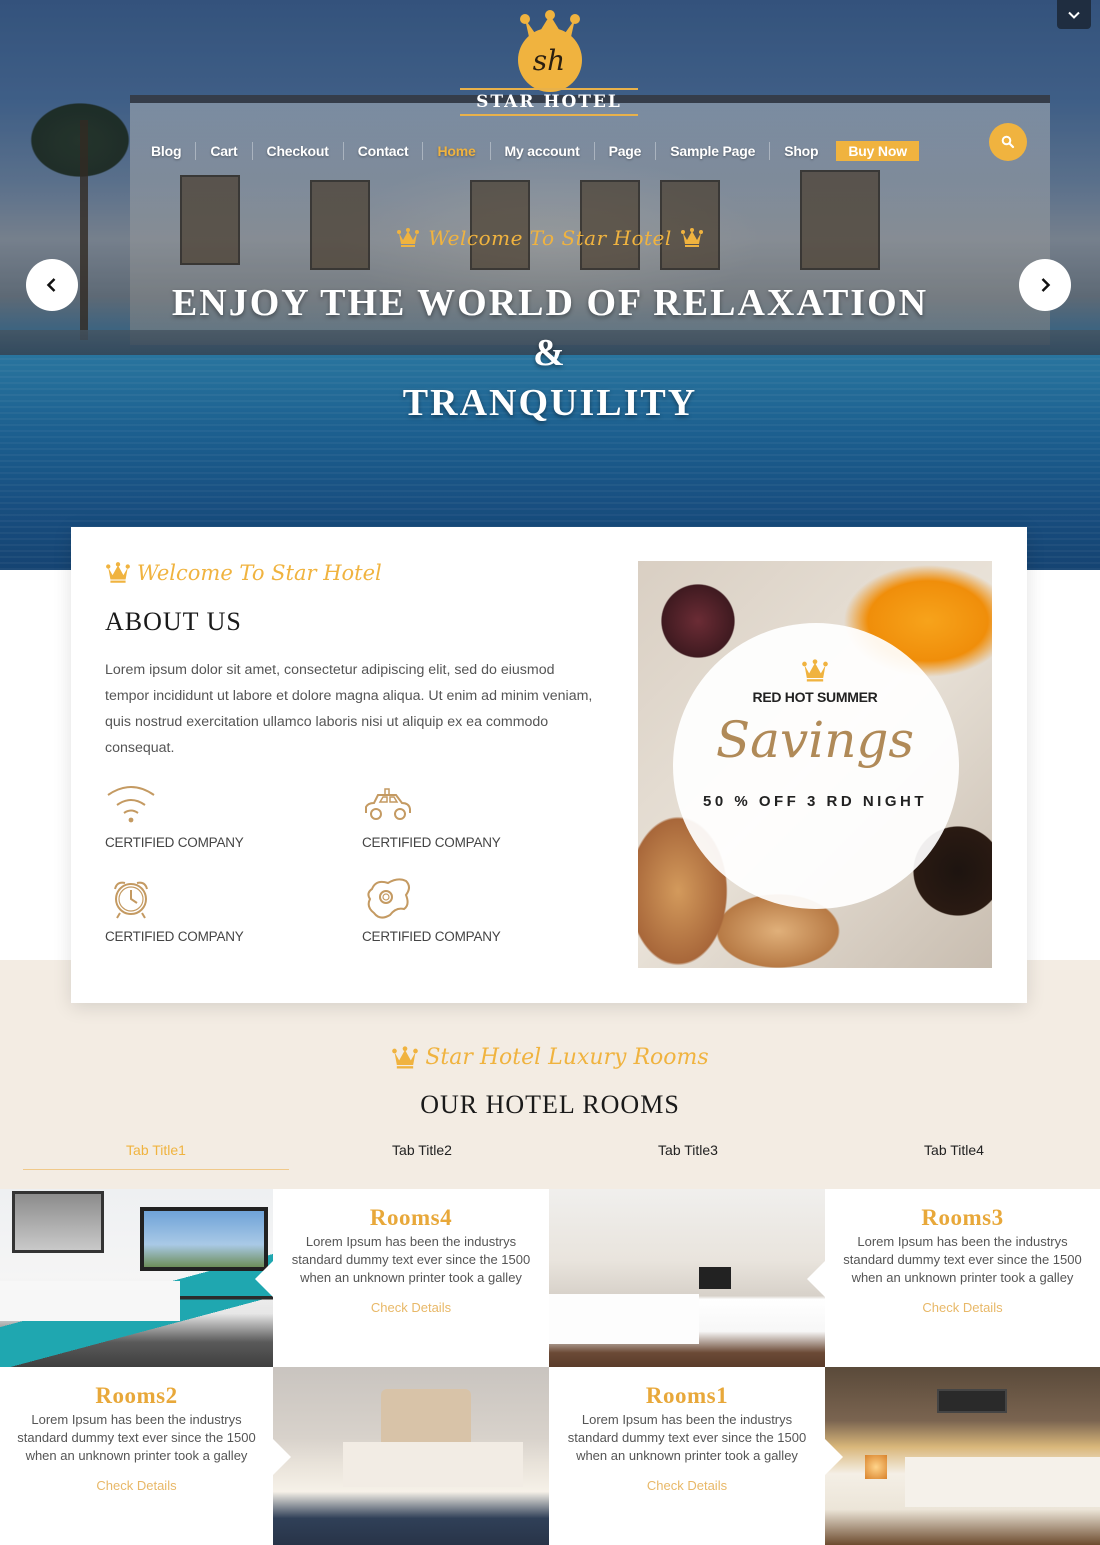  What do you see at coordinates (422, 1154) in the screenshot?
I see `tab-title2: Tab Title2` at bounding box center [422, 1154].